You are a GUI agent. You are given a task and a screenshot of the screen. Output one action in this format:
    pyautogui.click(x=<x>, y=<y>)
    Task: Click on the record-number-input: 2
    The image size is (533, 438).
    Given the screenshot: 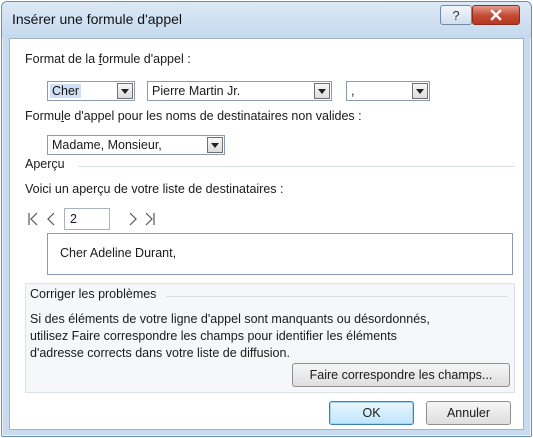 What is the action you would take?
    pyautogui.click(x=87, y=219)
    